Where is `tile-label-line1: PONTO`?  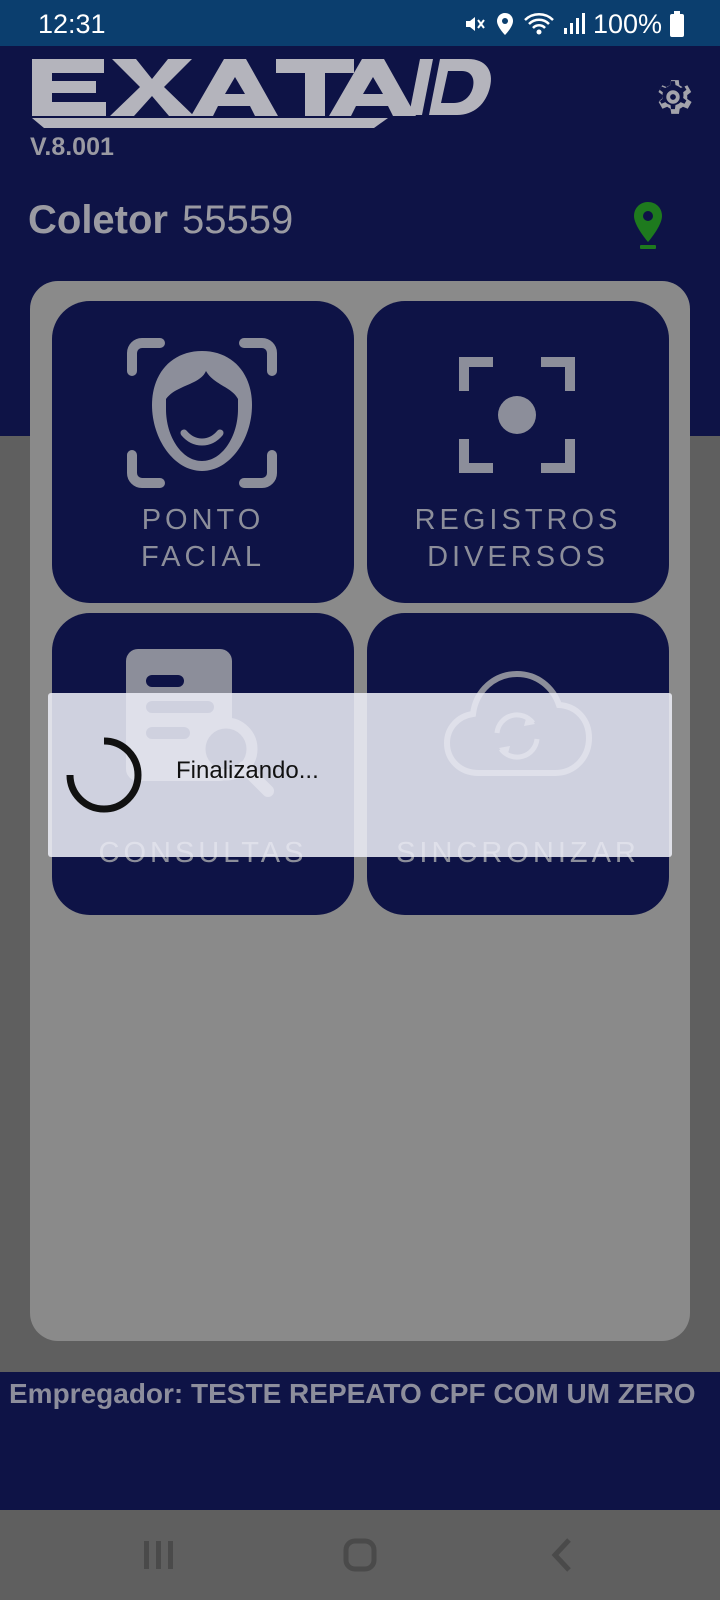 tile-label-line1: PONTO is located at coordinates (203, 520).